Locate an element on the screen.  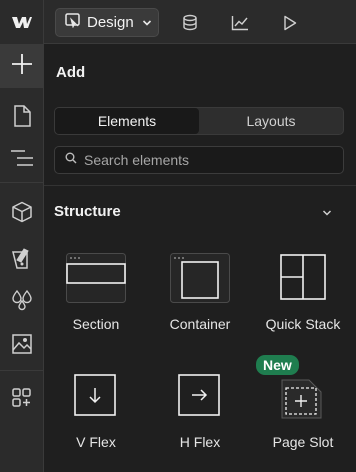
paintbrush-icon is located at coordinates (73, 22).